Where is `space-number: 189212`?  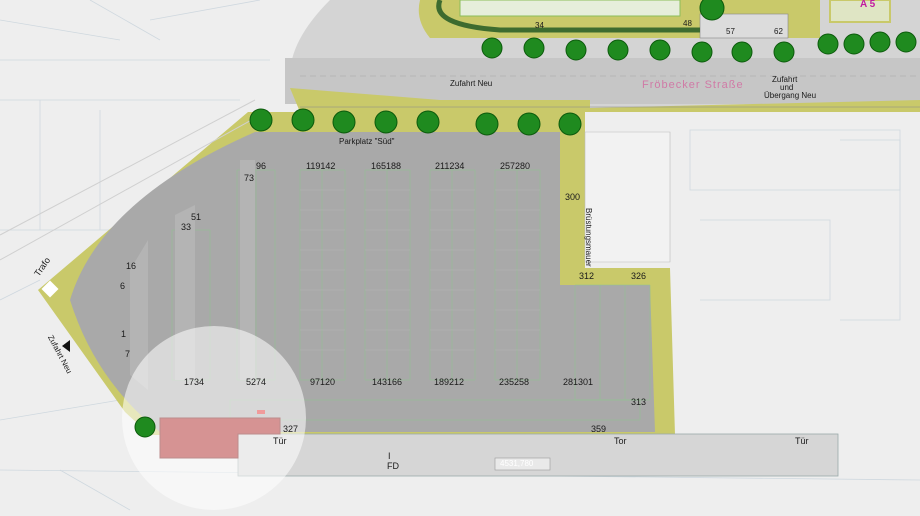 space-number: 189212 is located at coordinates (449, 382).